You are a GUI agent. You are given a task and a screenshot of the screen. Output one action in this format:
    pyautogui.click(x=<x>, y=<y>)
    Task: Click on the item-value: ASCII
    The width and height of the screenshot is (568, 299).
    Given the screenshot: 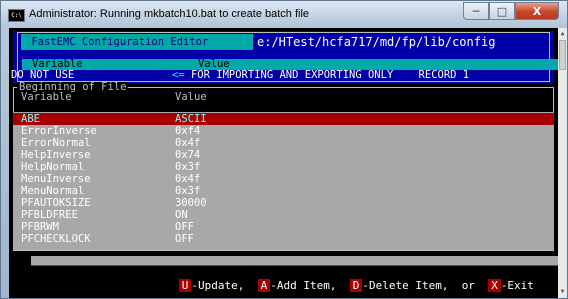 What is the action you would take?
    pyautogui.click(x=191, y=119)
    